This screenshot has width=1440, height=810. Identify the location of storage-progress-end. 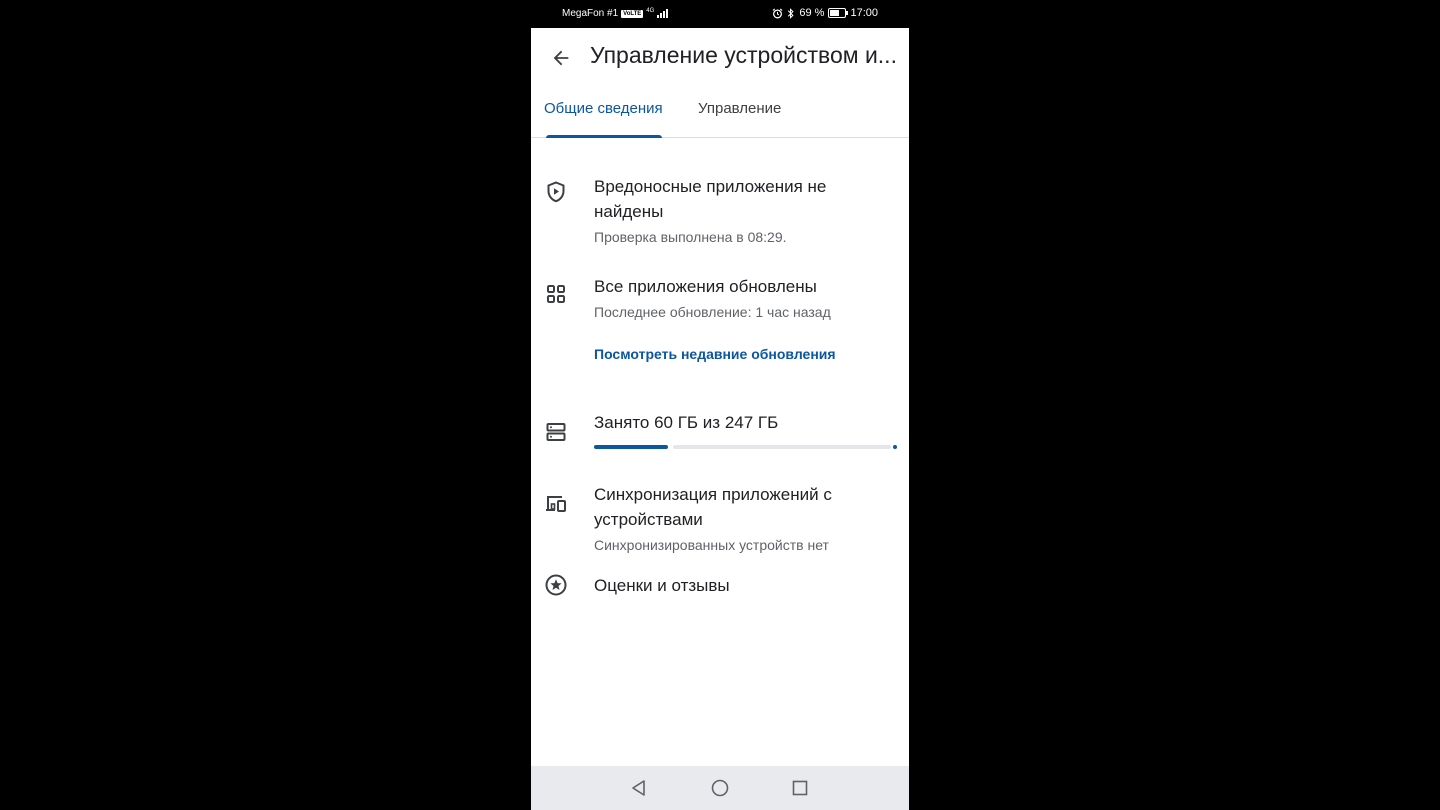
(895, 447).